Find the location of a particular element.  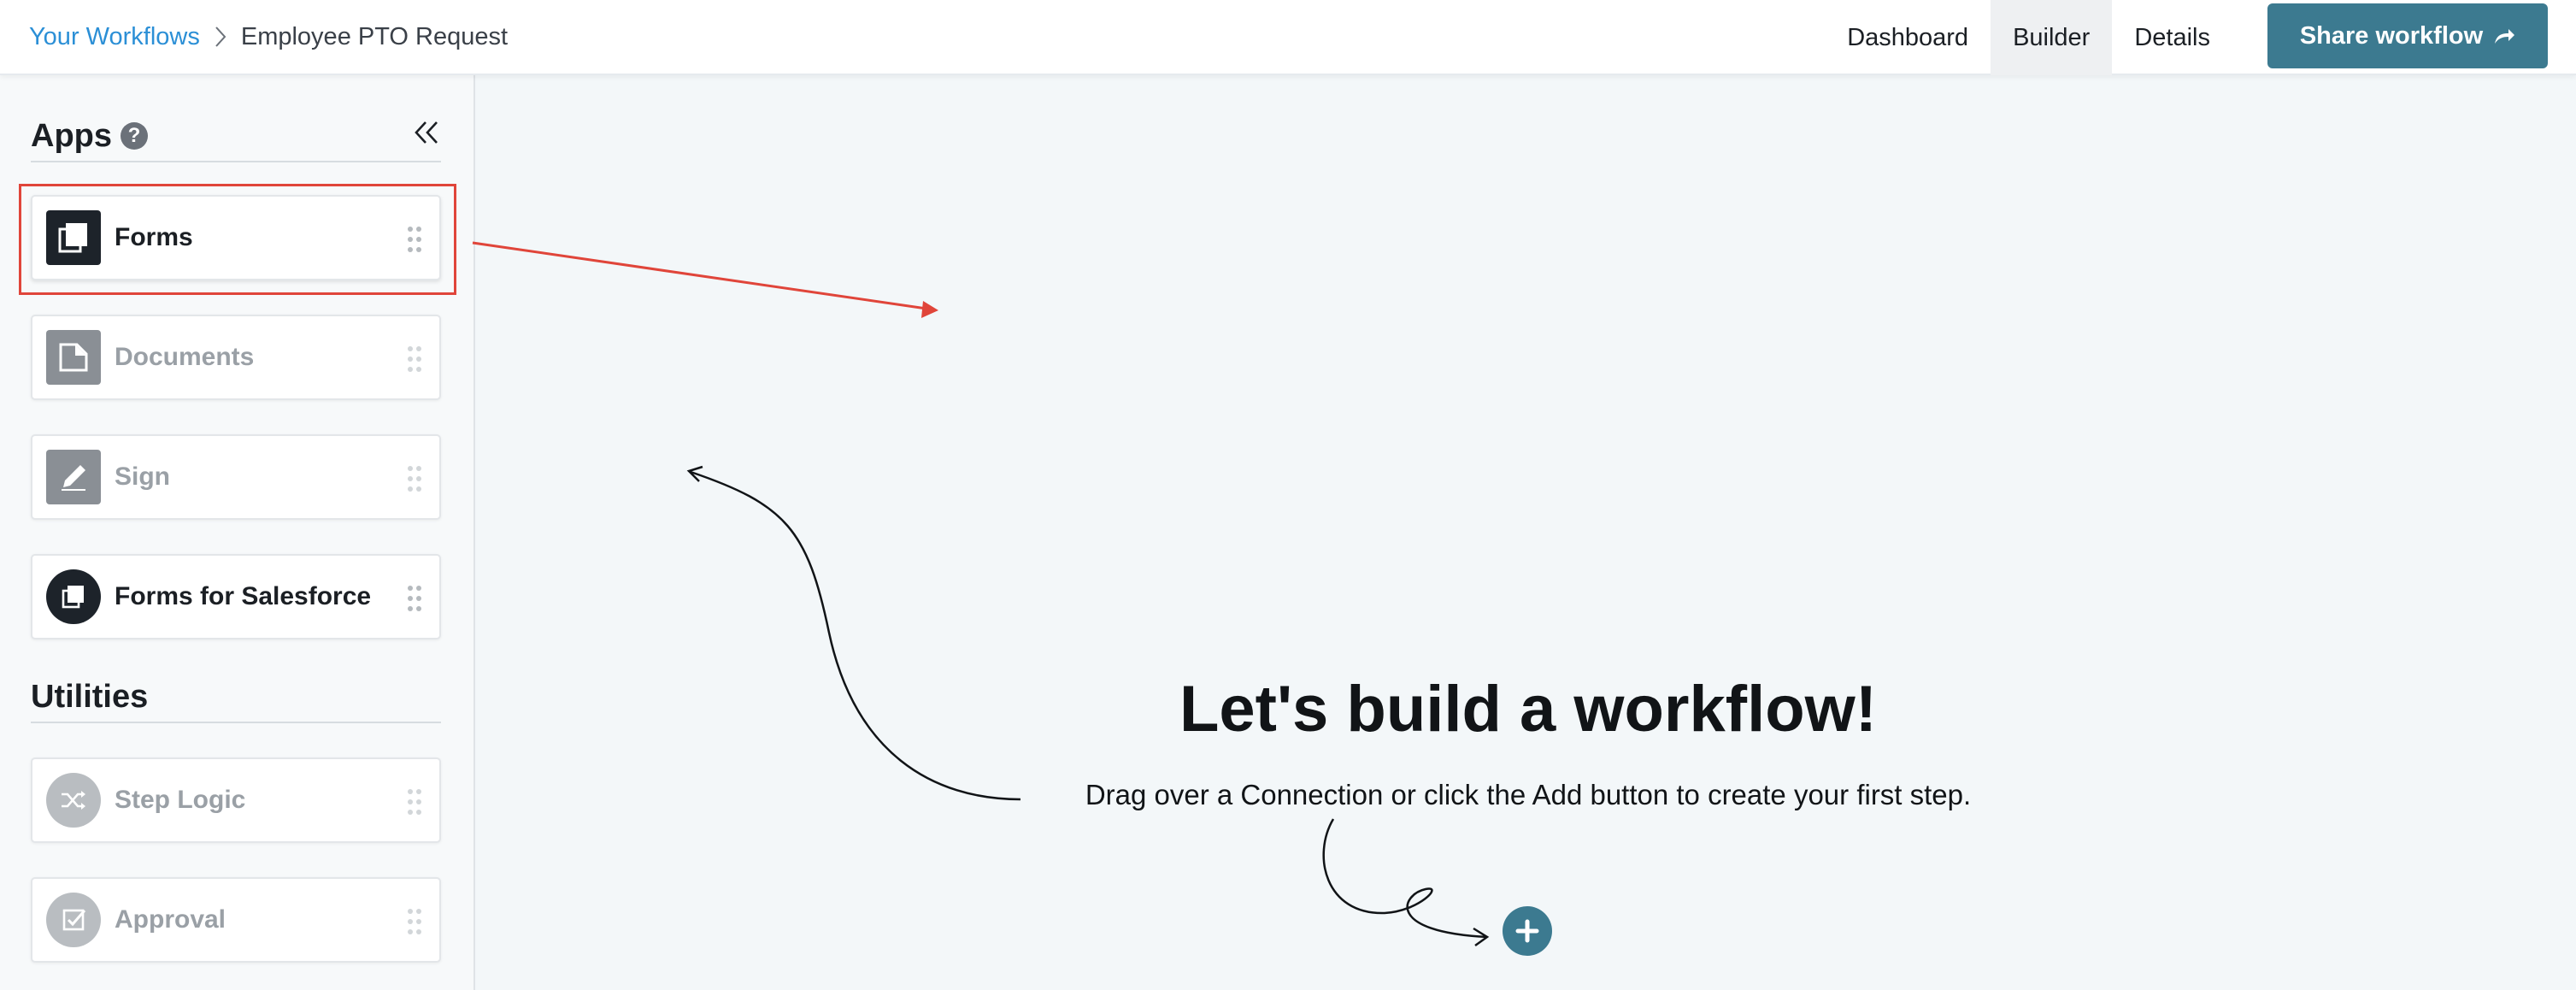

plus-icon is located at coordinates (1527, 931).